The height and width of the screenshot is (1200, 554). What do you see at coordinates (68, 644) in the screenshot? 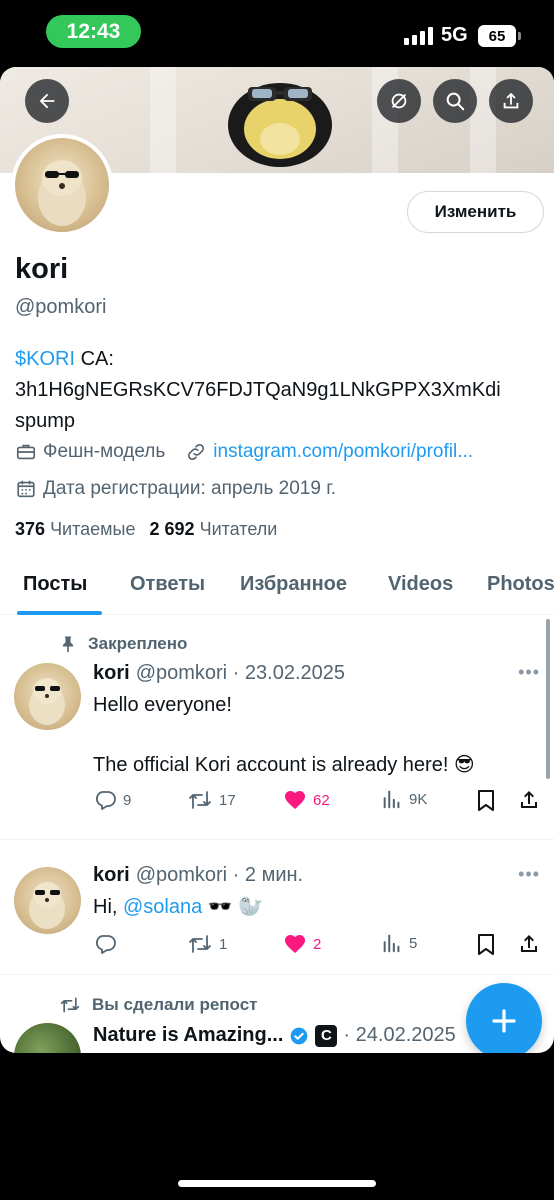
I see `pin-icon` at bounding box center [68, 644].